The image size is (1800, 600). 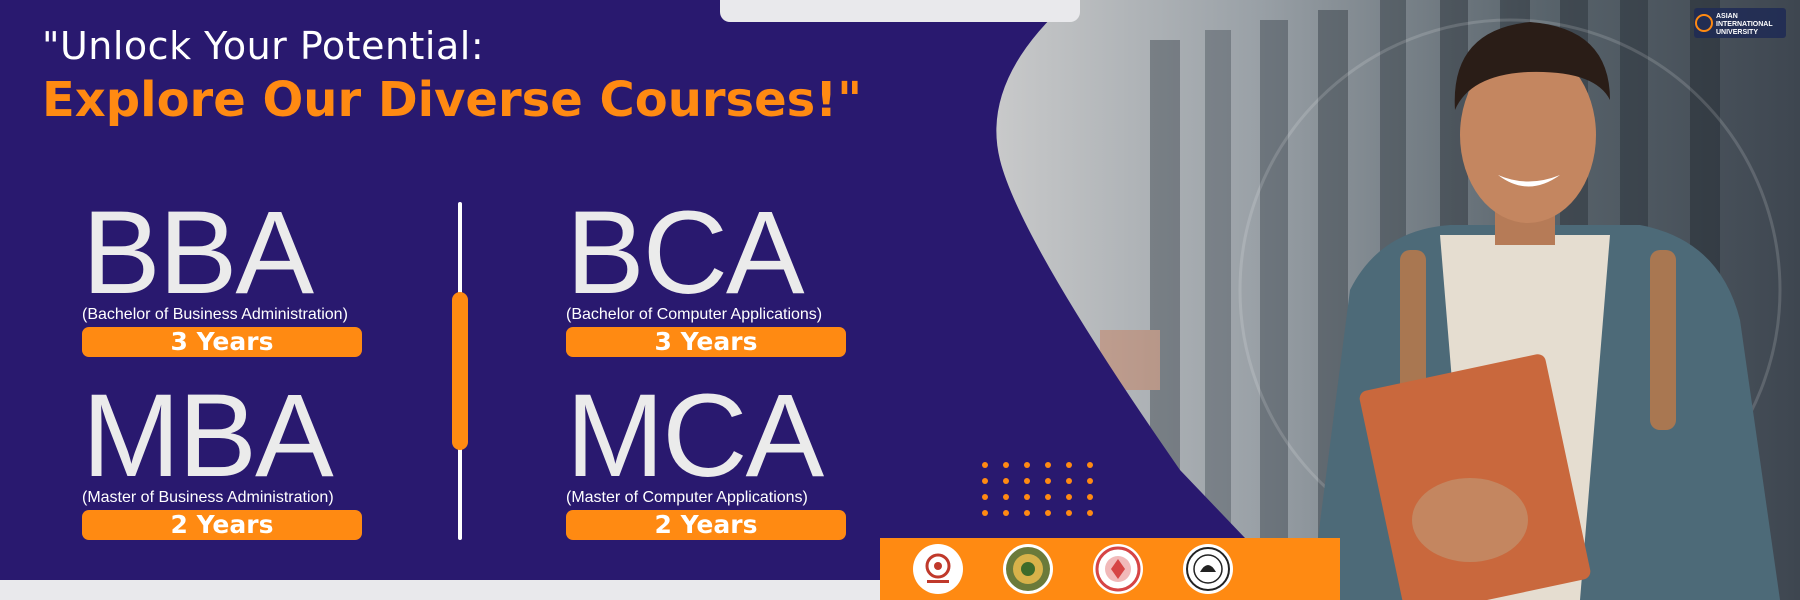 What do you see at coordinates (1038, 489) in the screenshot?
I see `dot-pattern` at bounding box center [1038, 489].